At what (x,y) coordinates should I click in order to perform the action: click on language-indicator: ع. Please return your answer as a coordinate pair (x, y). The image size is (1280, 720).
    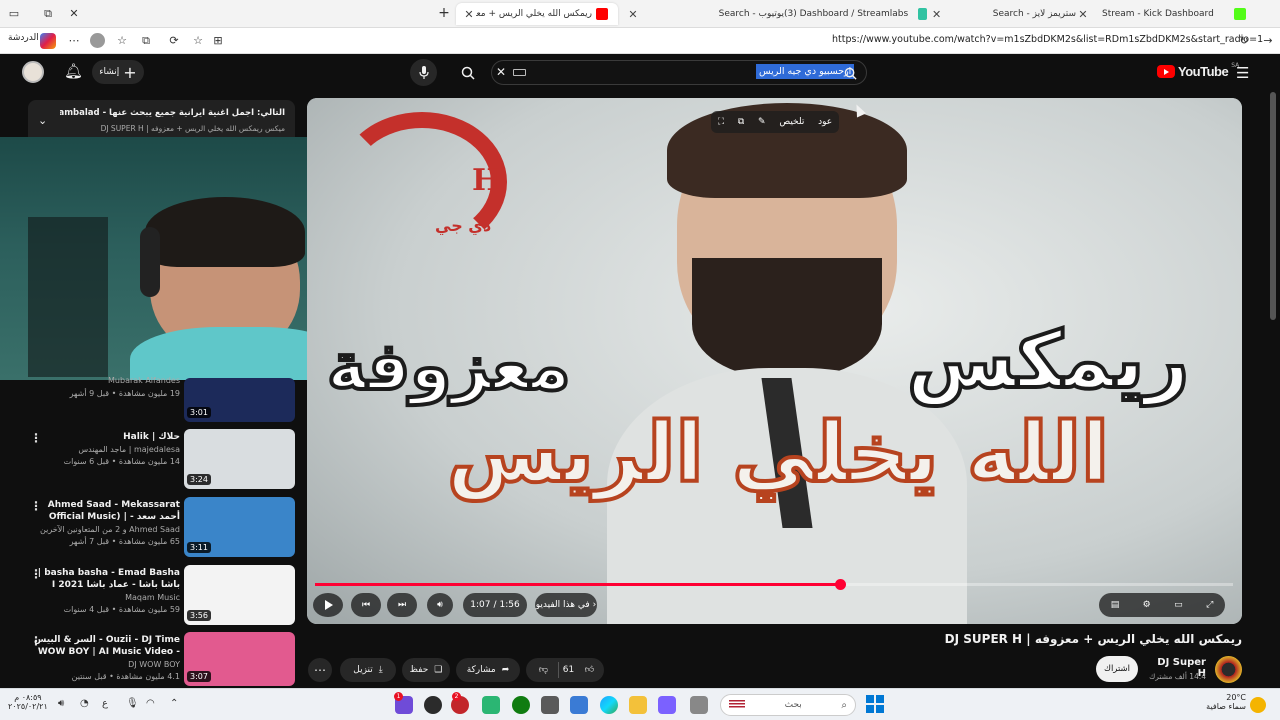
    Looking at the image, I should click on (105, 703).